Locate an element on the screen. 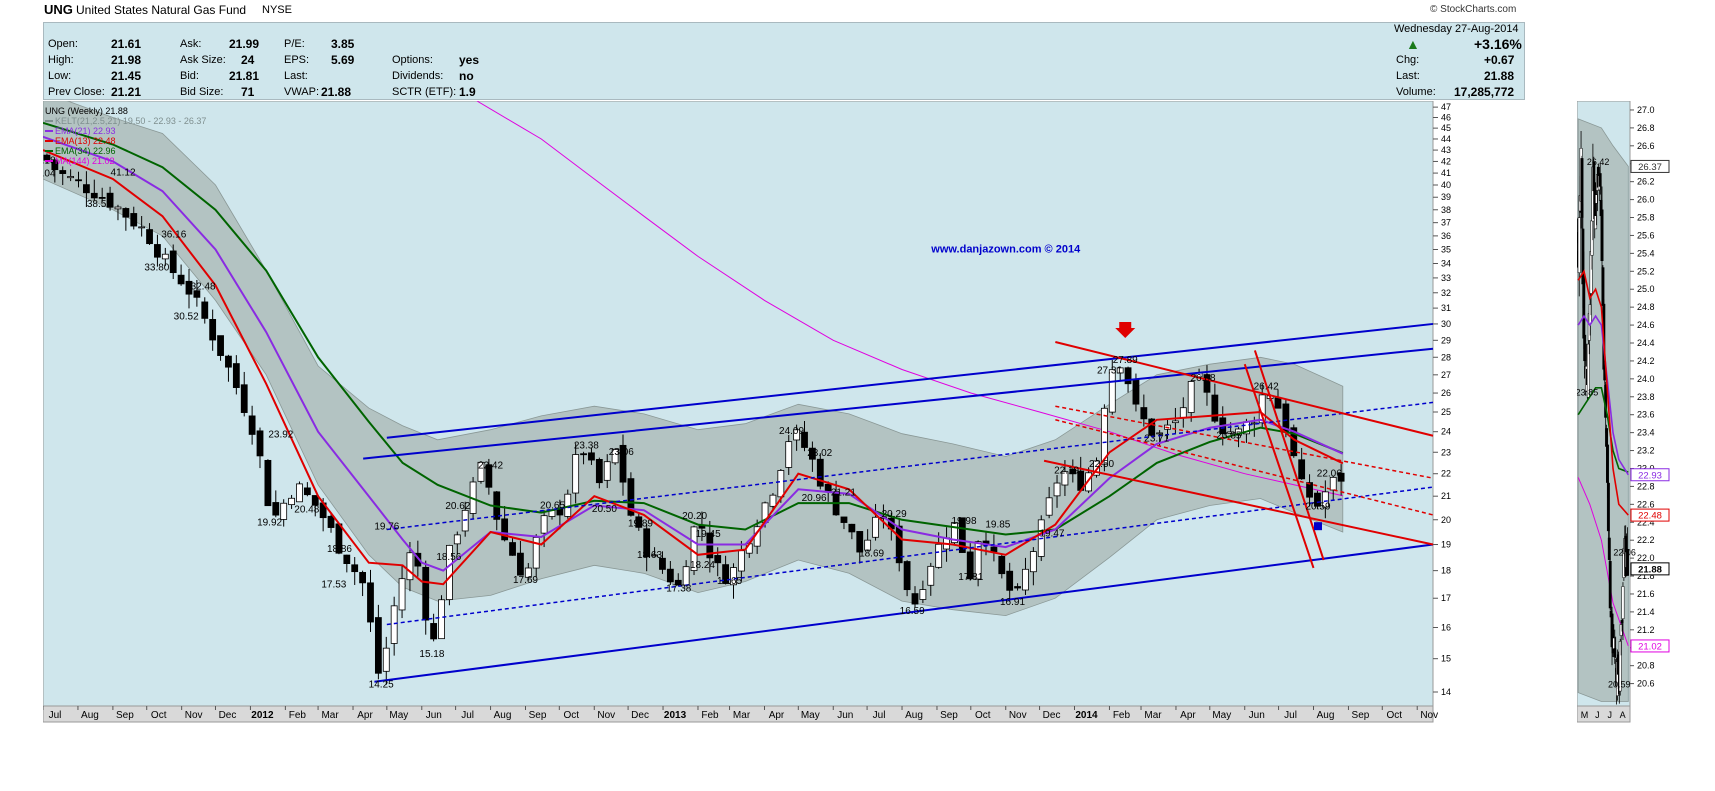 The height and width of the screenshot is (791, 1715). daily-y-tick-label: 25.2 is located at coordinates (1646, 271).